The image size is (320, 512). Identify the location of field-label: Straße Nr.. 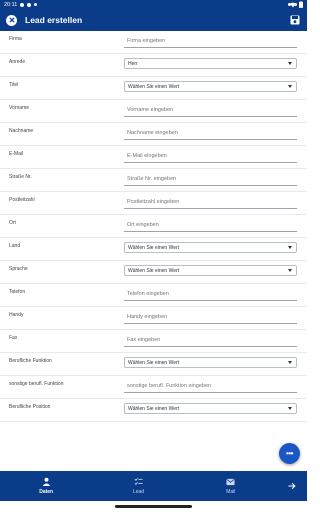
(20, 177).